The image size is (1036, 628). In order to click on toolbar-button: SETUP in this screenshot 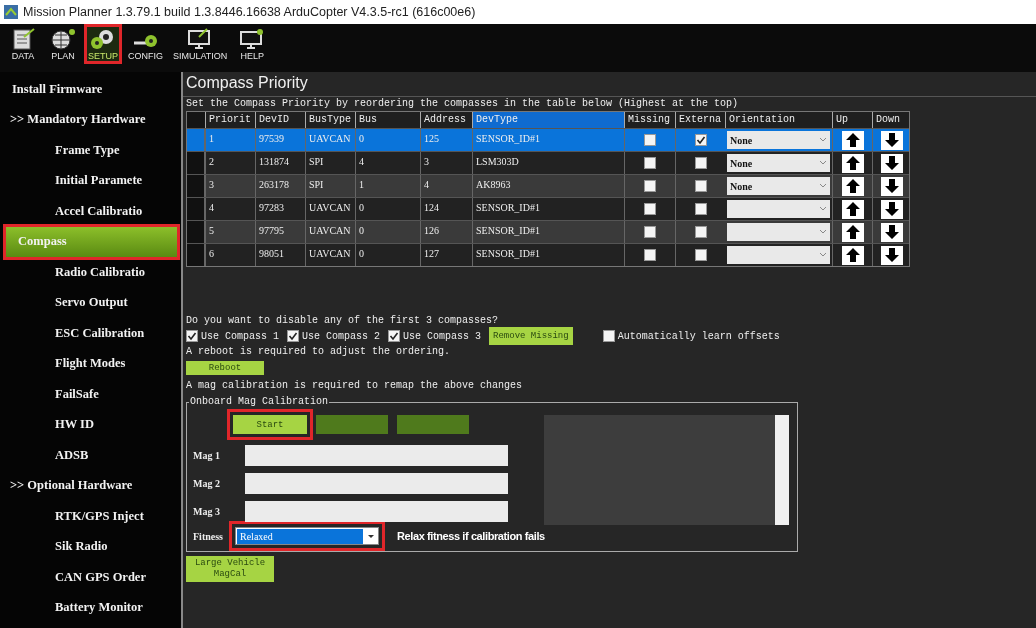, I will do `click(103, 44)`.